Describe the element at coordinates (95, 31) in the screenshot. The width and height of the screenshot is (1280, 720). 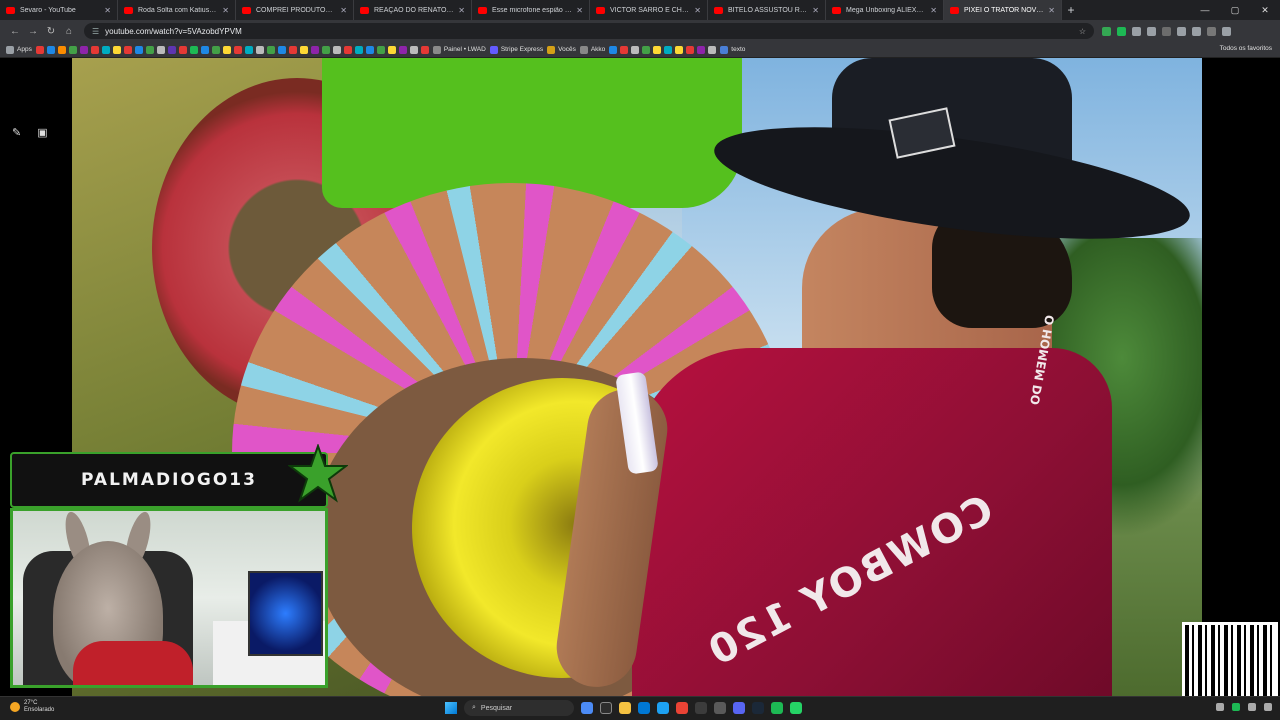
I see `site-info-icon: ☰` at that location.